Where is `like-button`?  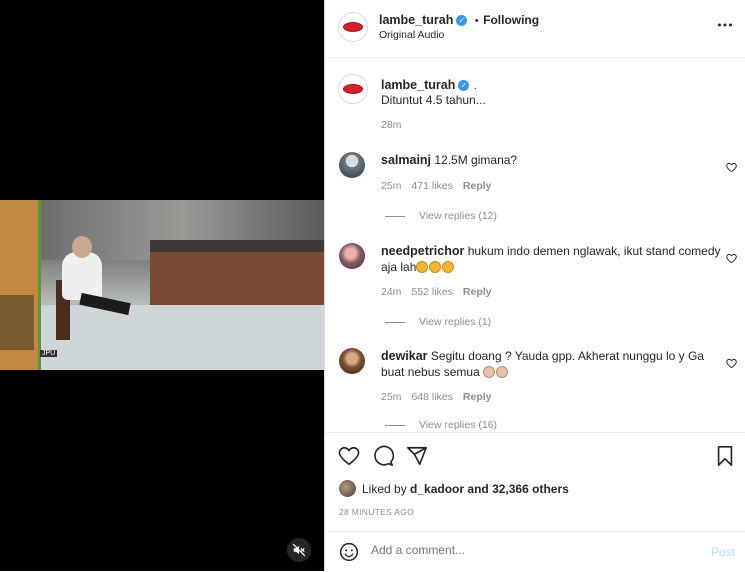
like-button is located at coordinates (349, 456).